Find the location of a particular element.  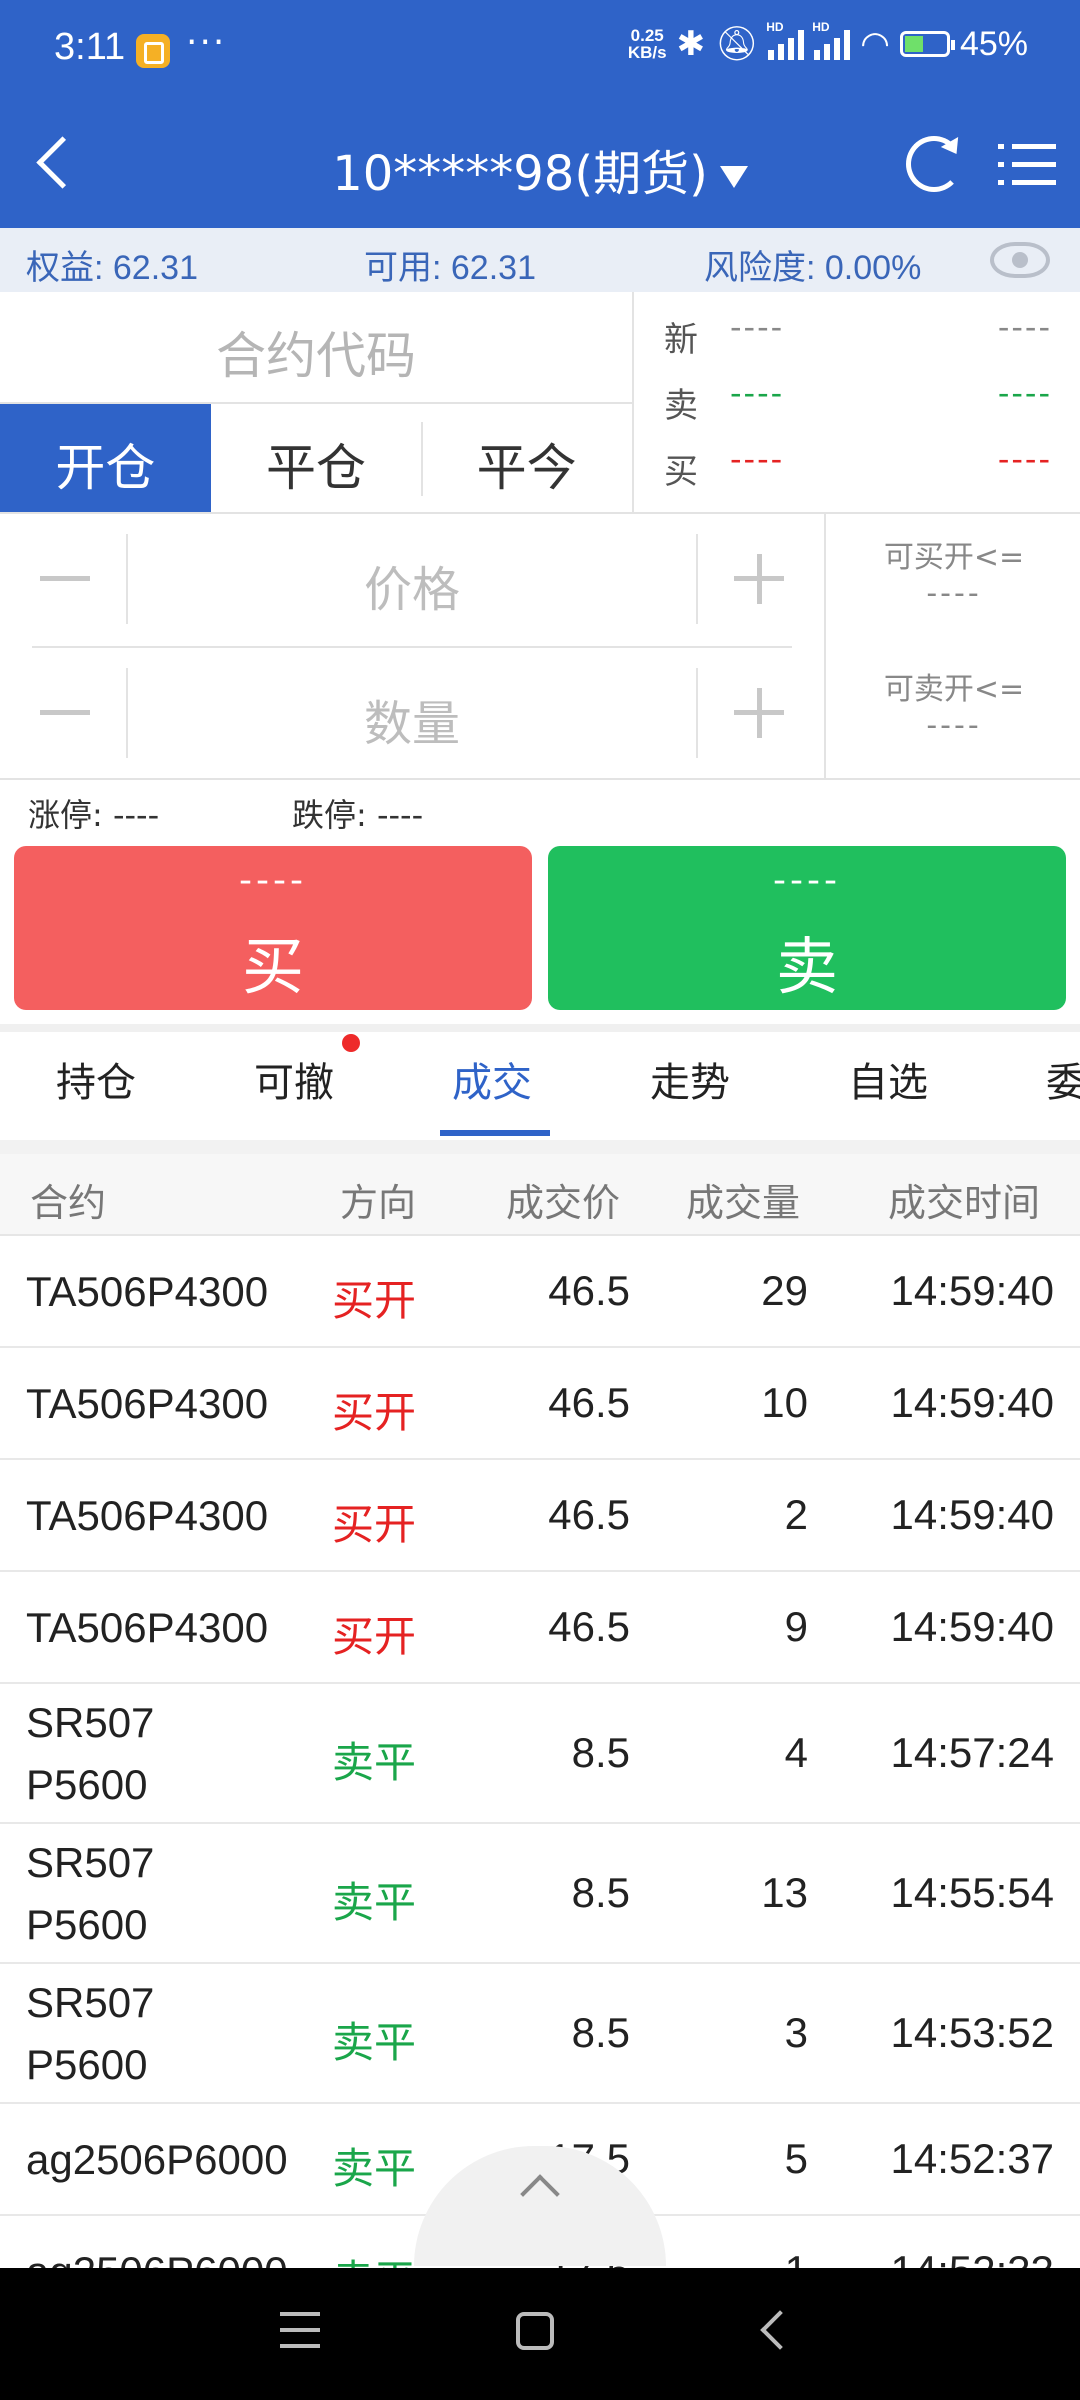

tab-open: 开仓 is located at coordinates (105, 458).